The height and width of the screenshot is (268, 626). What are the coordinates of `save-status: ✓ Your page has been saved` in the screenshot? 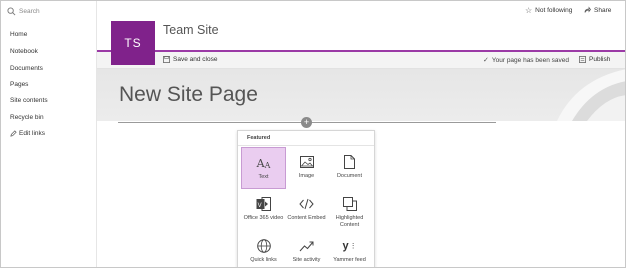 It's located at (526, 60).